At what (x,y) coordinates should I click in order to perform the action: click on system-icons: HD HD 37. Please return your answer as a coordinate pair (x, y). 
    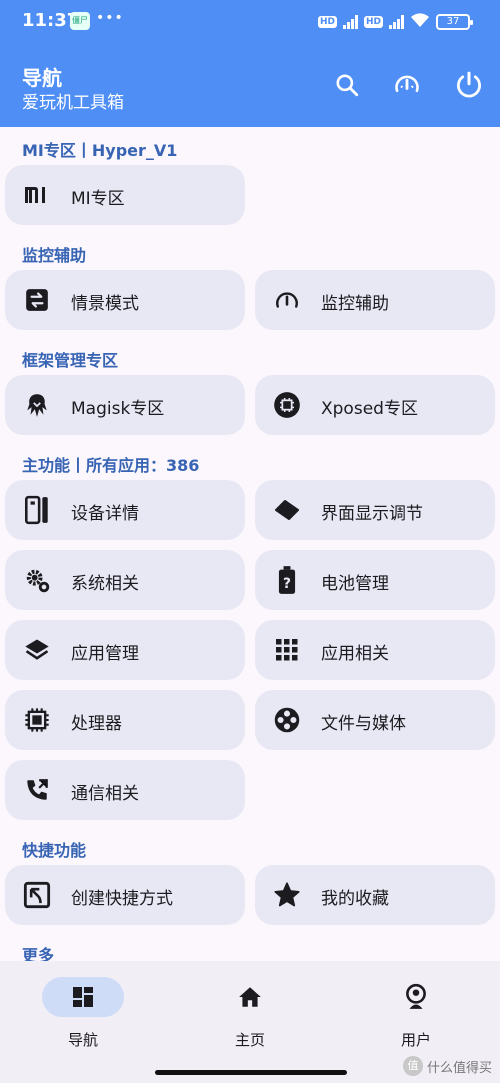
    Looking at the image, I should click on (395, 21).